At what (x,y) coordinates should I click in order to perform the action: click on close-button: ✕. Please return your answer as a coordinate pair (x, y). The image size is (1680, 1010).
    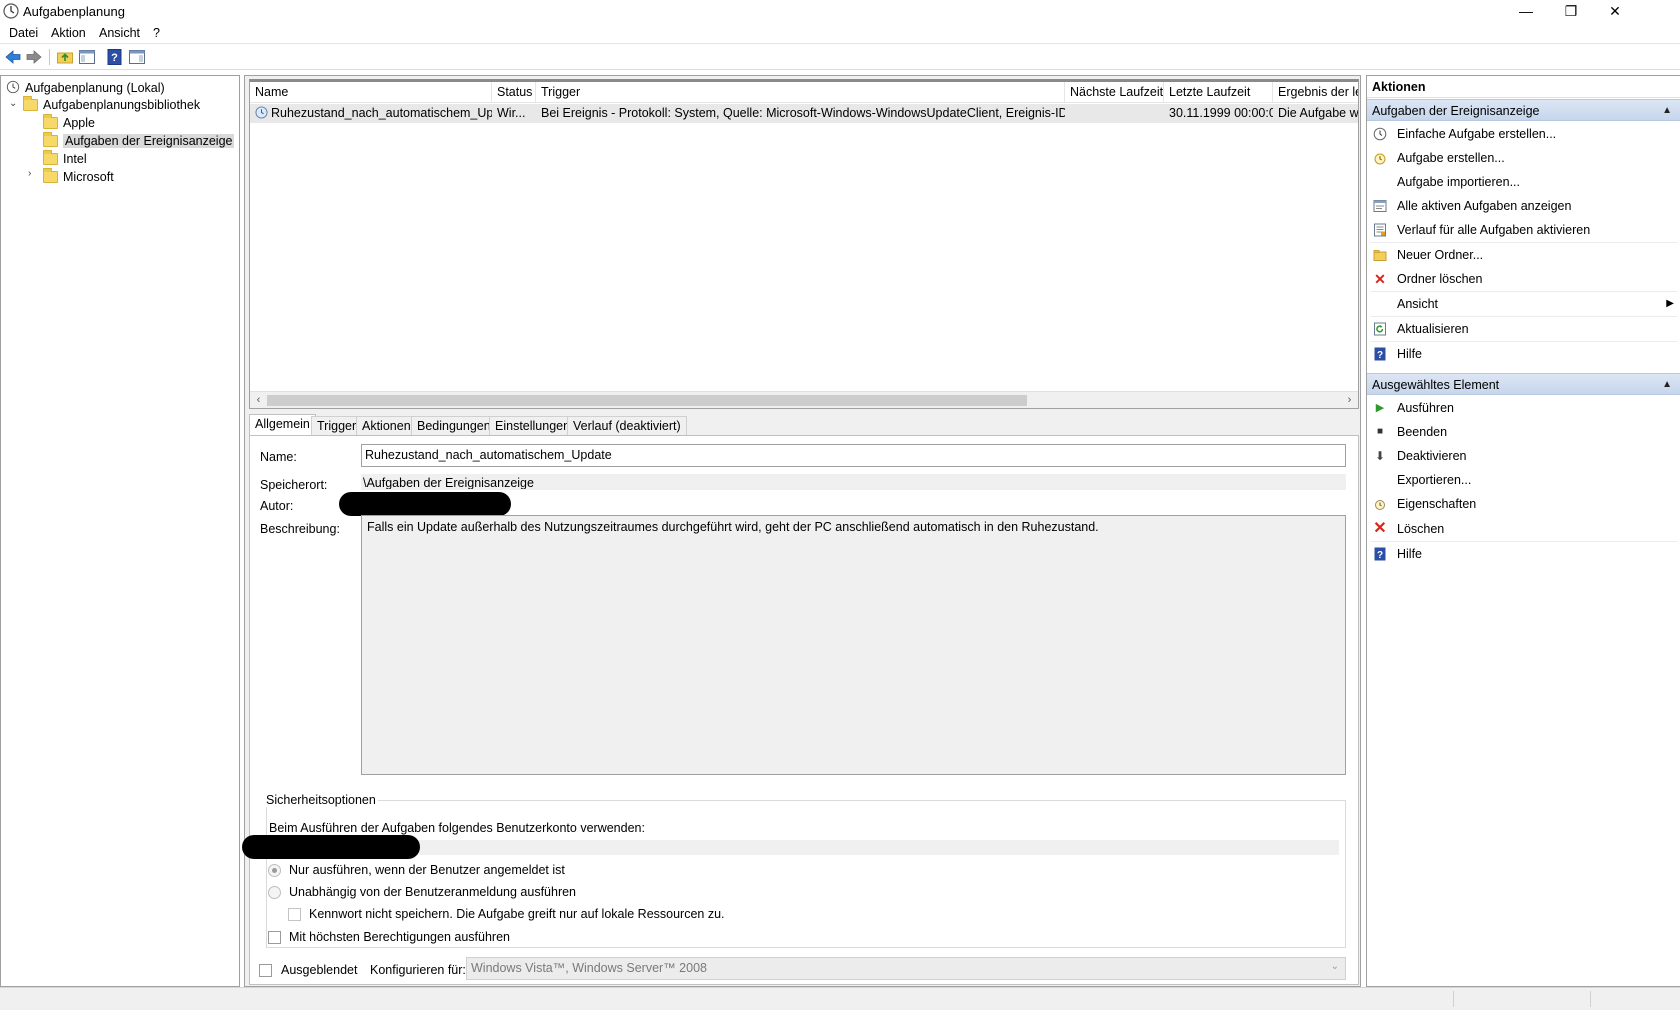
    Looking at the image, I should click on (1615, 12).